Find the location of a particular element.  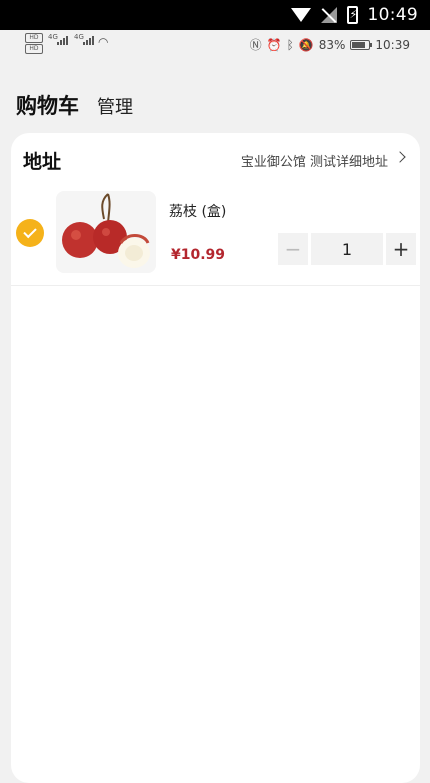

system-status-icons: ⚡ 10:49 is located at coordinates (354, 15).